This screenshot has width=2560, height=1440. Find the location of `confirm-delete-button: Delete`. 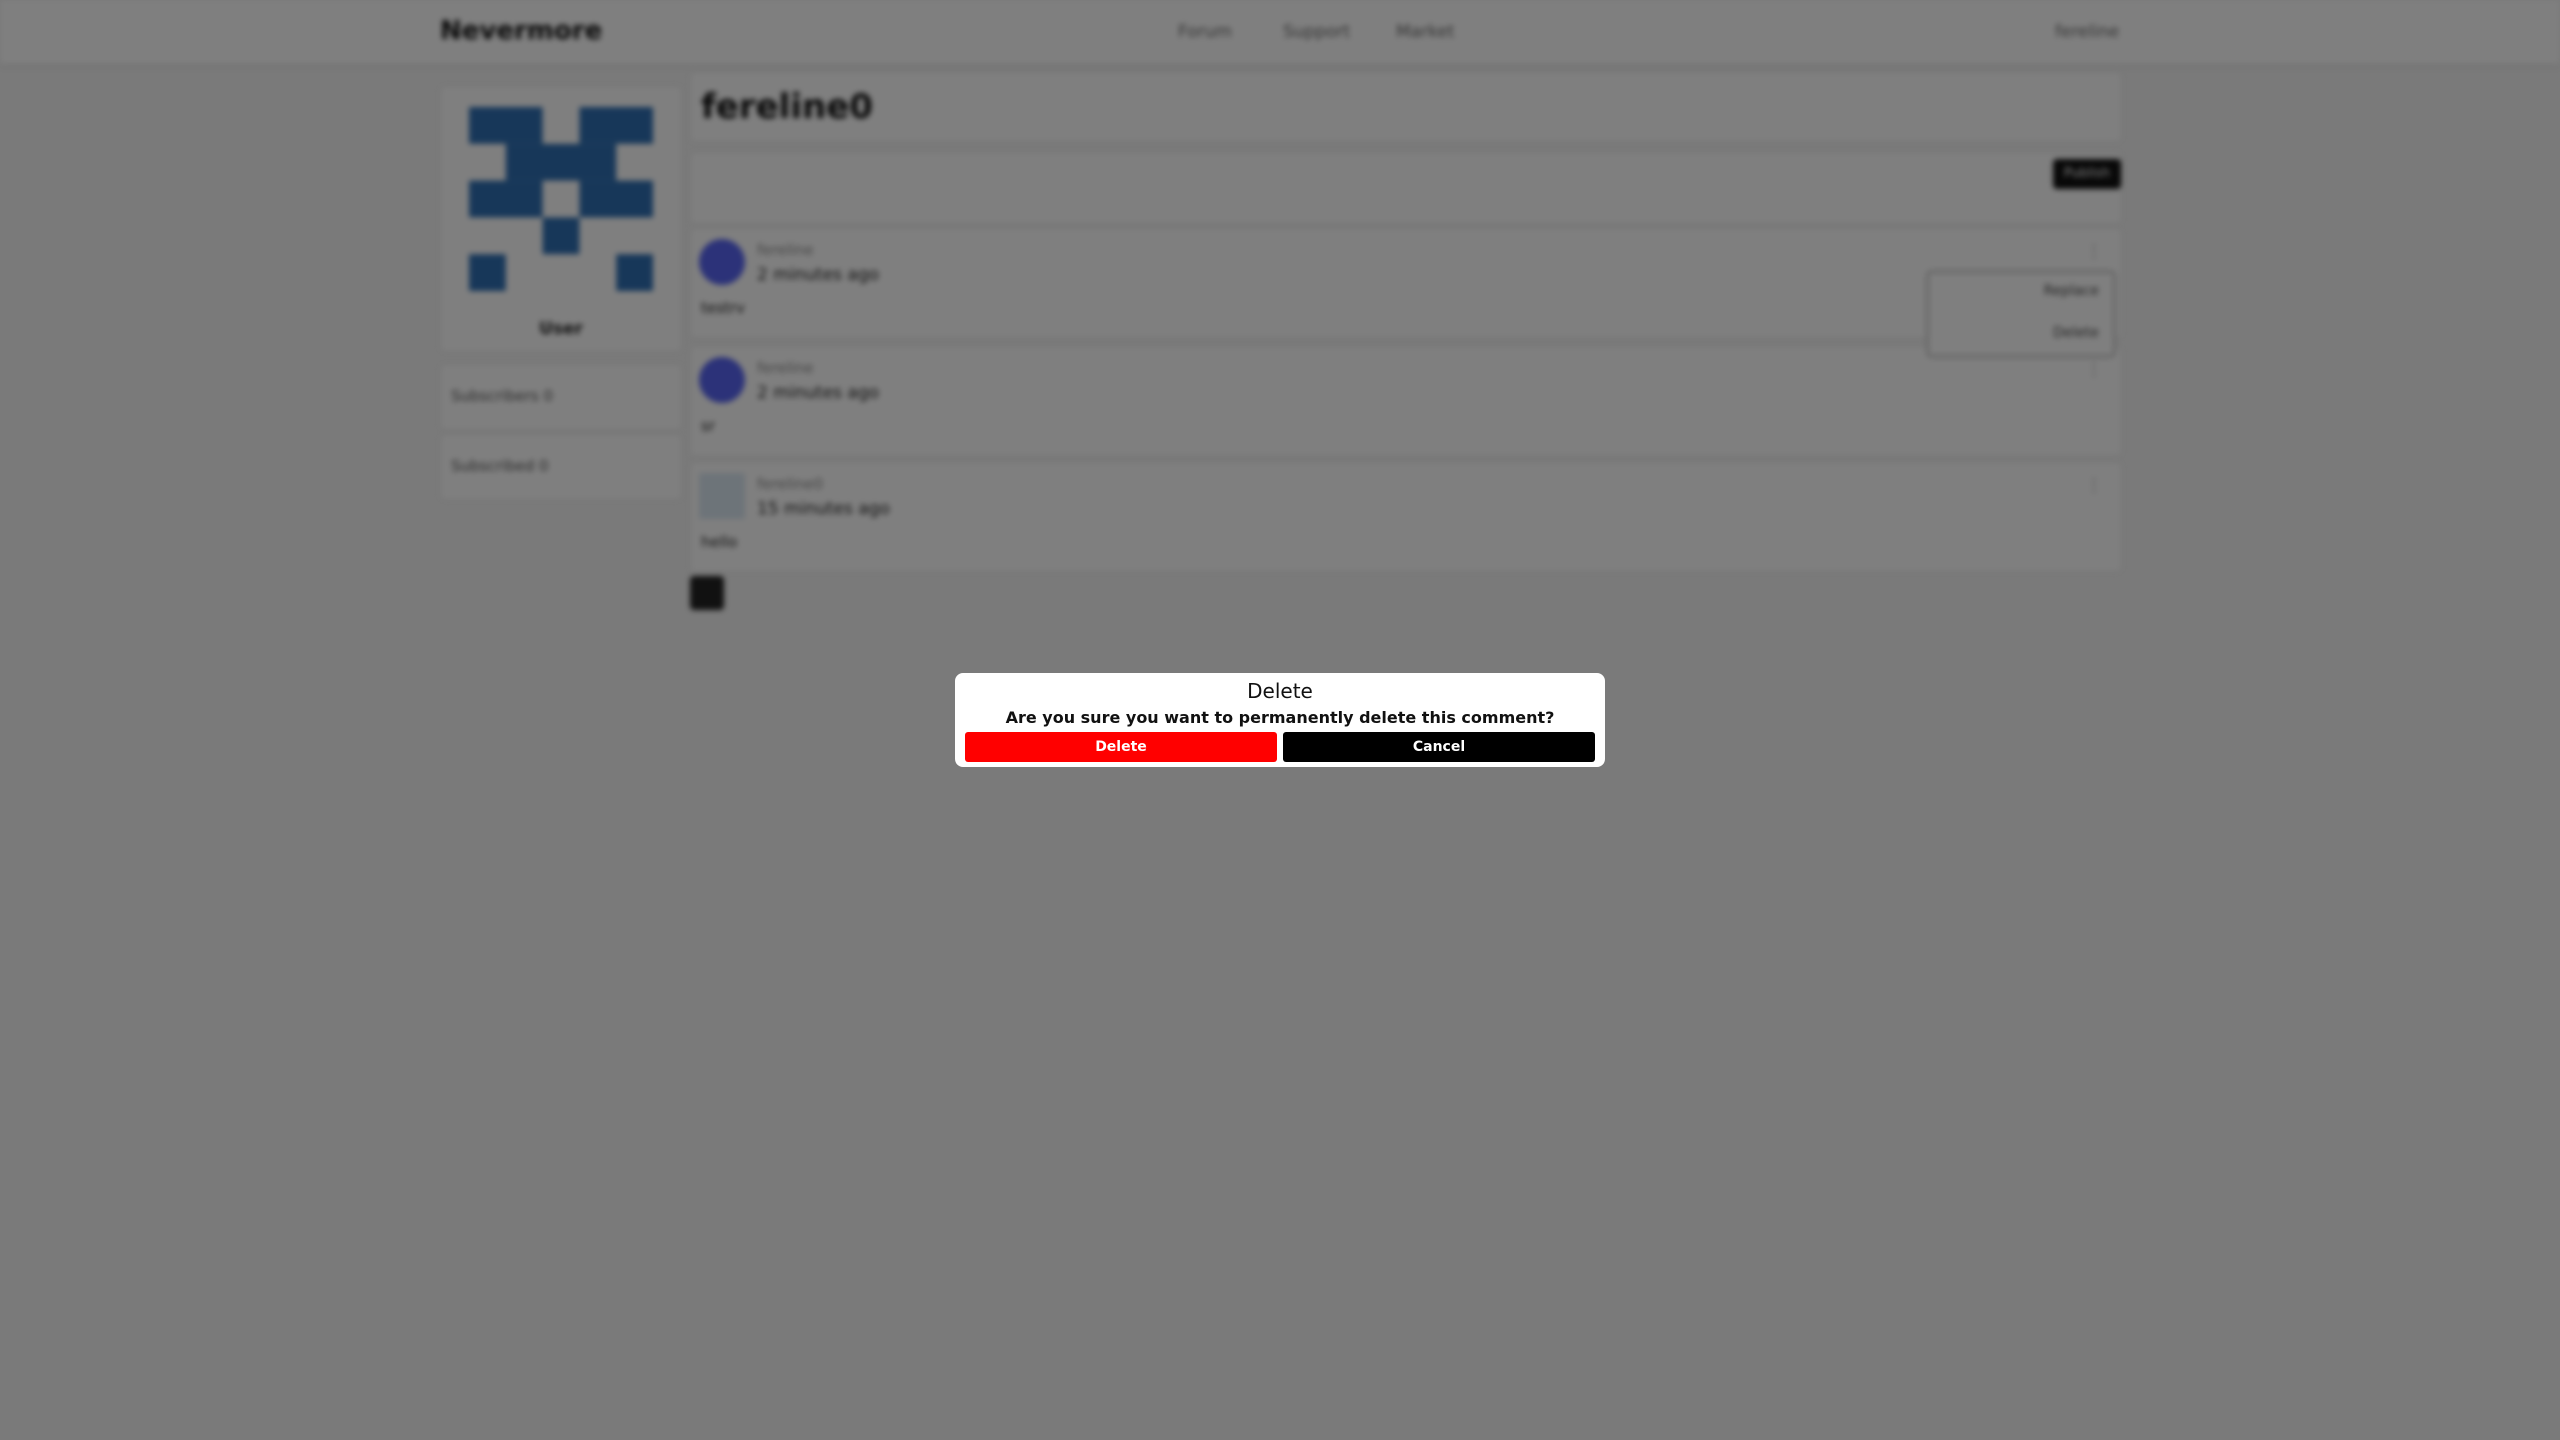

confirm-delete-button: Delete is located at coordinates (1121, 747).